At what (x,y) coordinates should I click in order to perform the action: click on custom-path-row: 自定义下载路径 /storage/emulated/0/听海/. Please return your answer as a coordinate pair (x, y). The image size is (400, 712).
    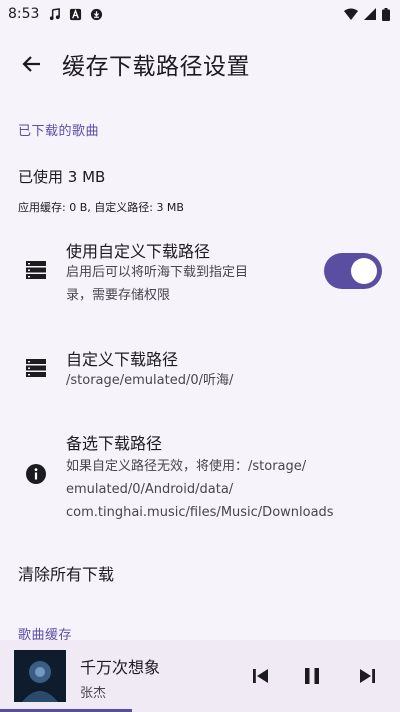
    Looking at the image, I should click on (200, 368).